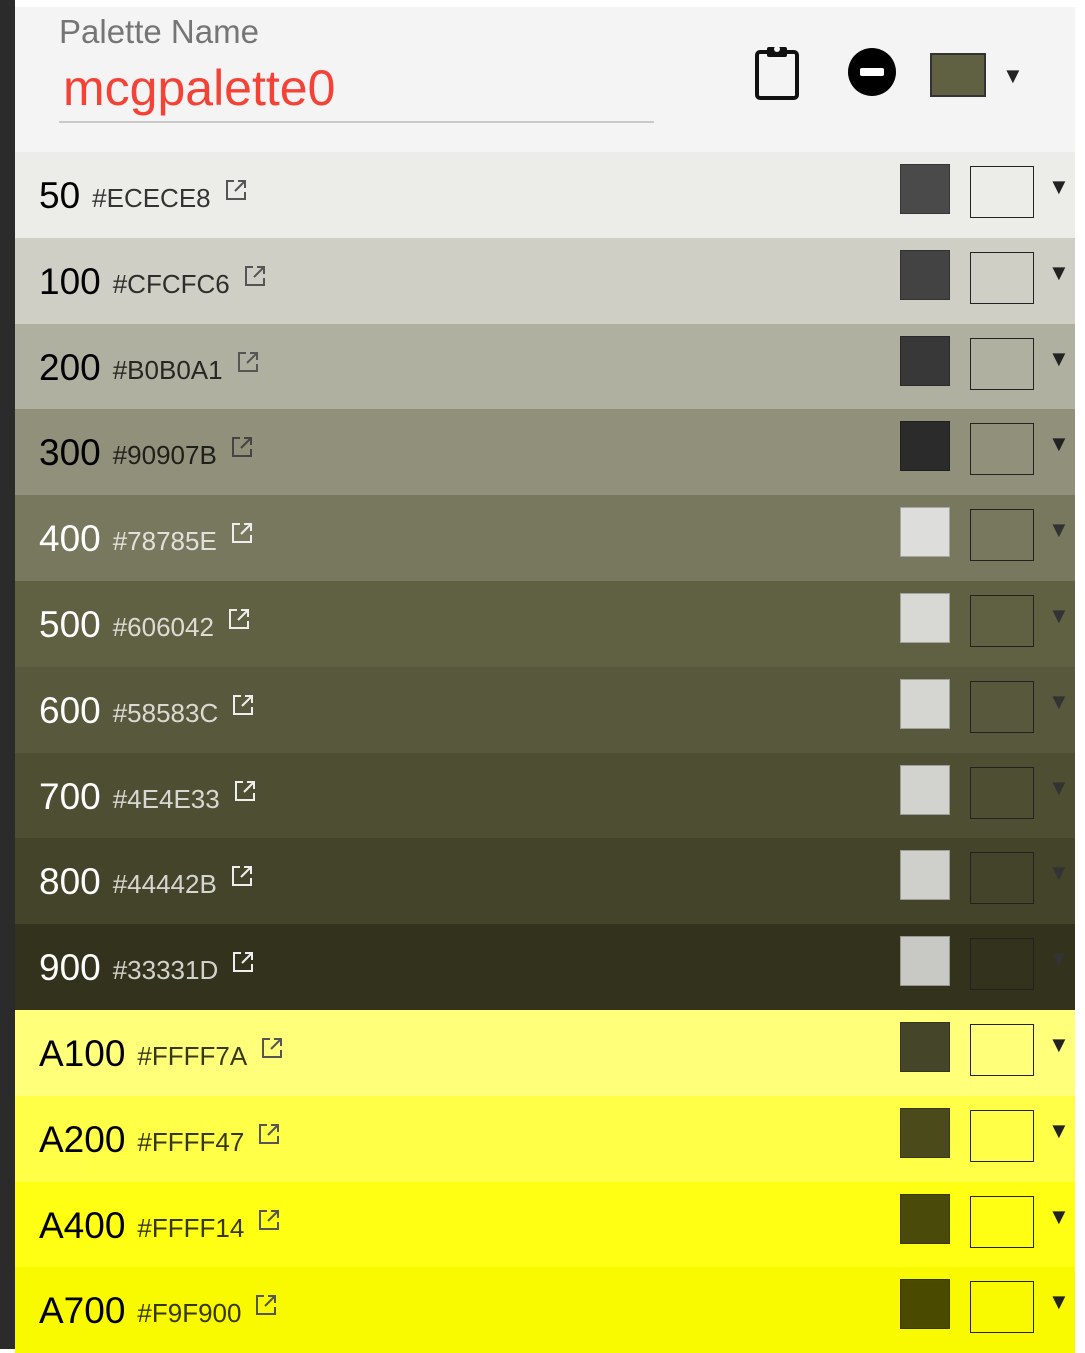 The height and width of the screenshot is (1353, 1085). I want to click on shade-row-900: 900 #33331D ▼, so click(545, 967).